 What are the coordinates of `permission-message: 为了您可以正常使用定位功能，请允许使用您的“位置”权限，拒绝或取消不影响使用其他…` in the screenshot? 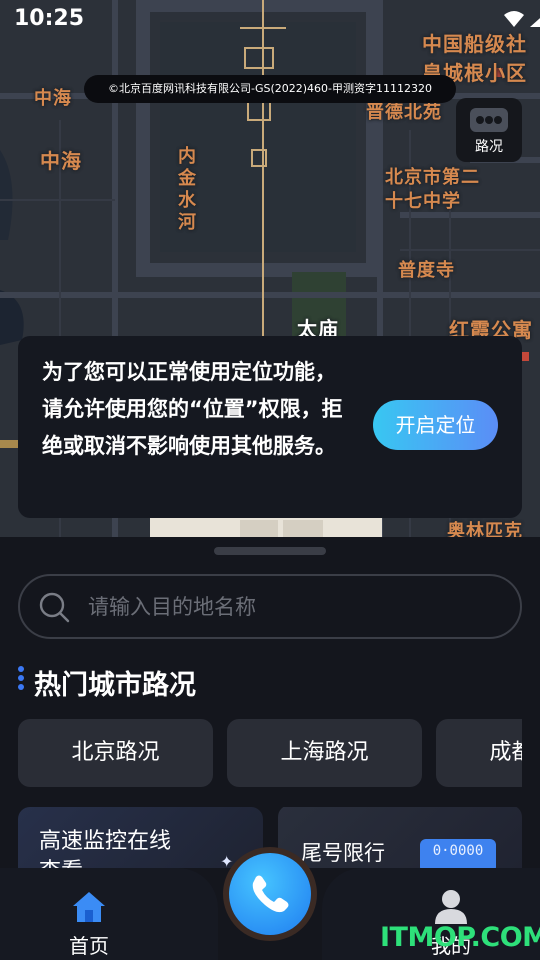 It's located at (192, 409).